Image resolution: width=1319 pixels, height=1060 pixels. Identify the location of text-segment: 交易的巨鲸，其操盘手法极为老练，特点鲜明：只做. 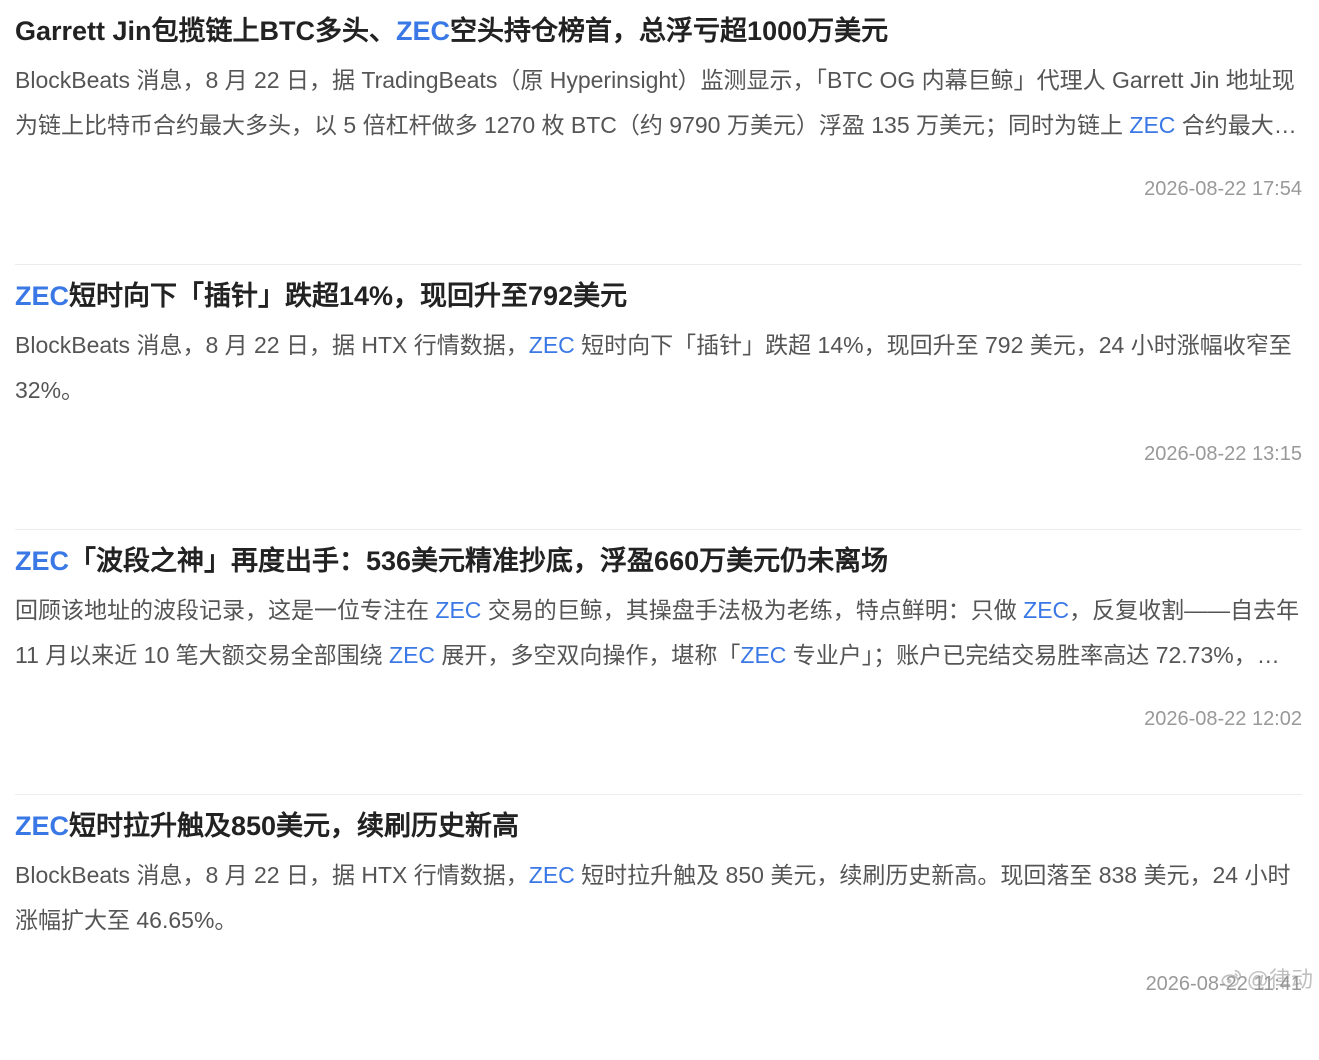
(752, 610).